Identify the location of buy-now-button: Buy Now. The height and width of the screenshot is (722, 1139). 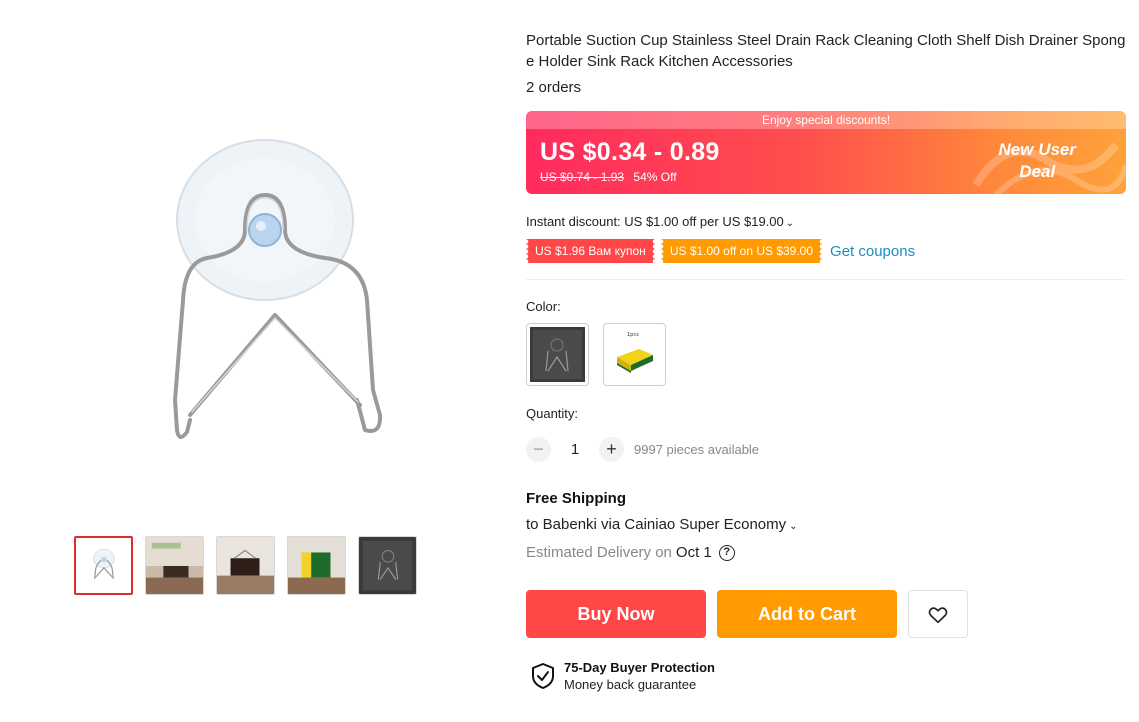
(616, 614).